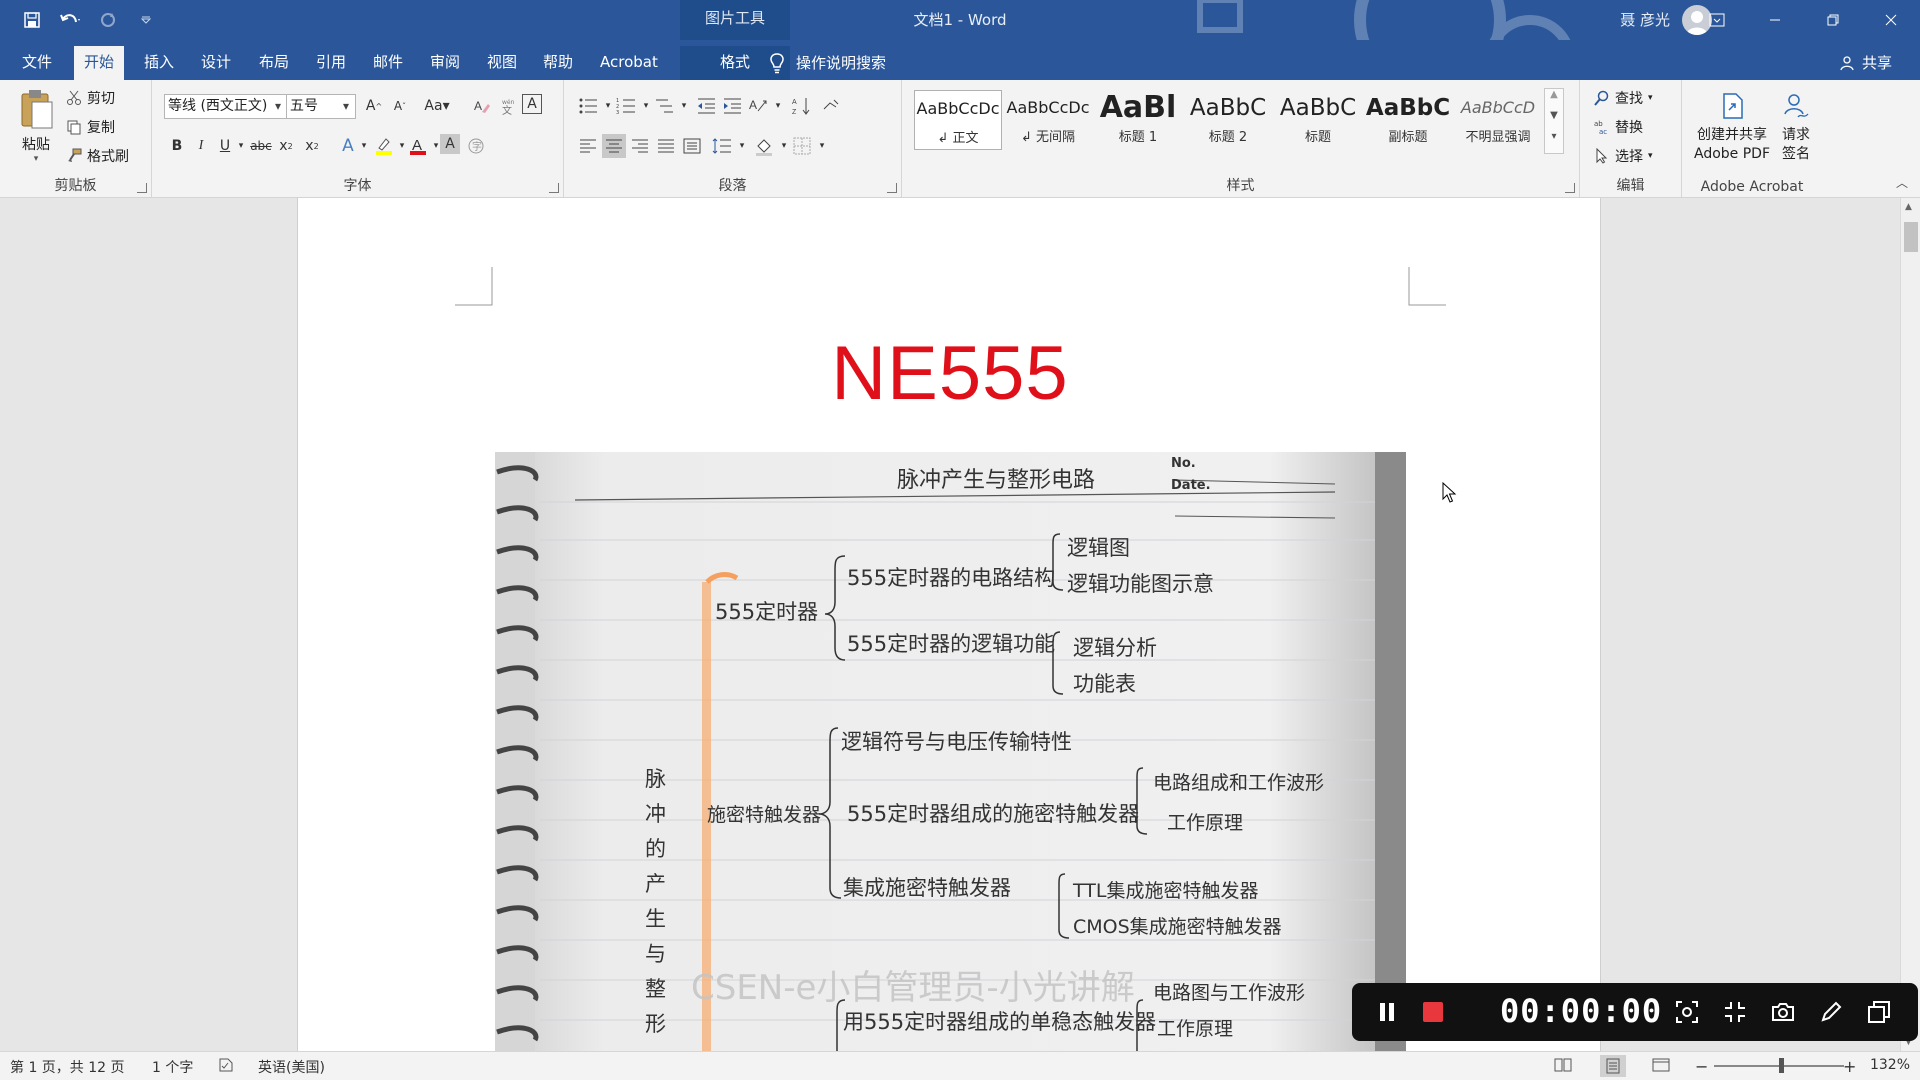 This screenshot has height=1080, width=1920. What do you see at coordinates (1048, 120) in the screenshot?
I see `style-no-spacing: AaBbCcDc ↲ 无间隔` at bounding box center [1048, 120].